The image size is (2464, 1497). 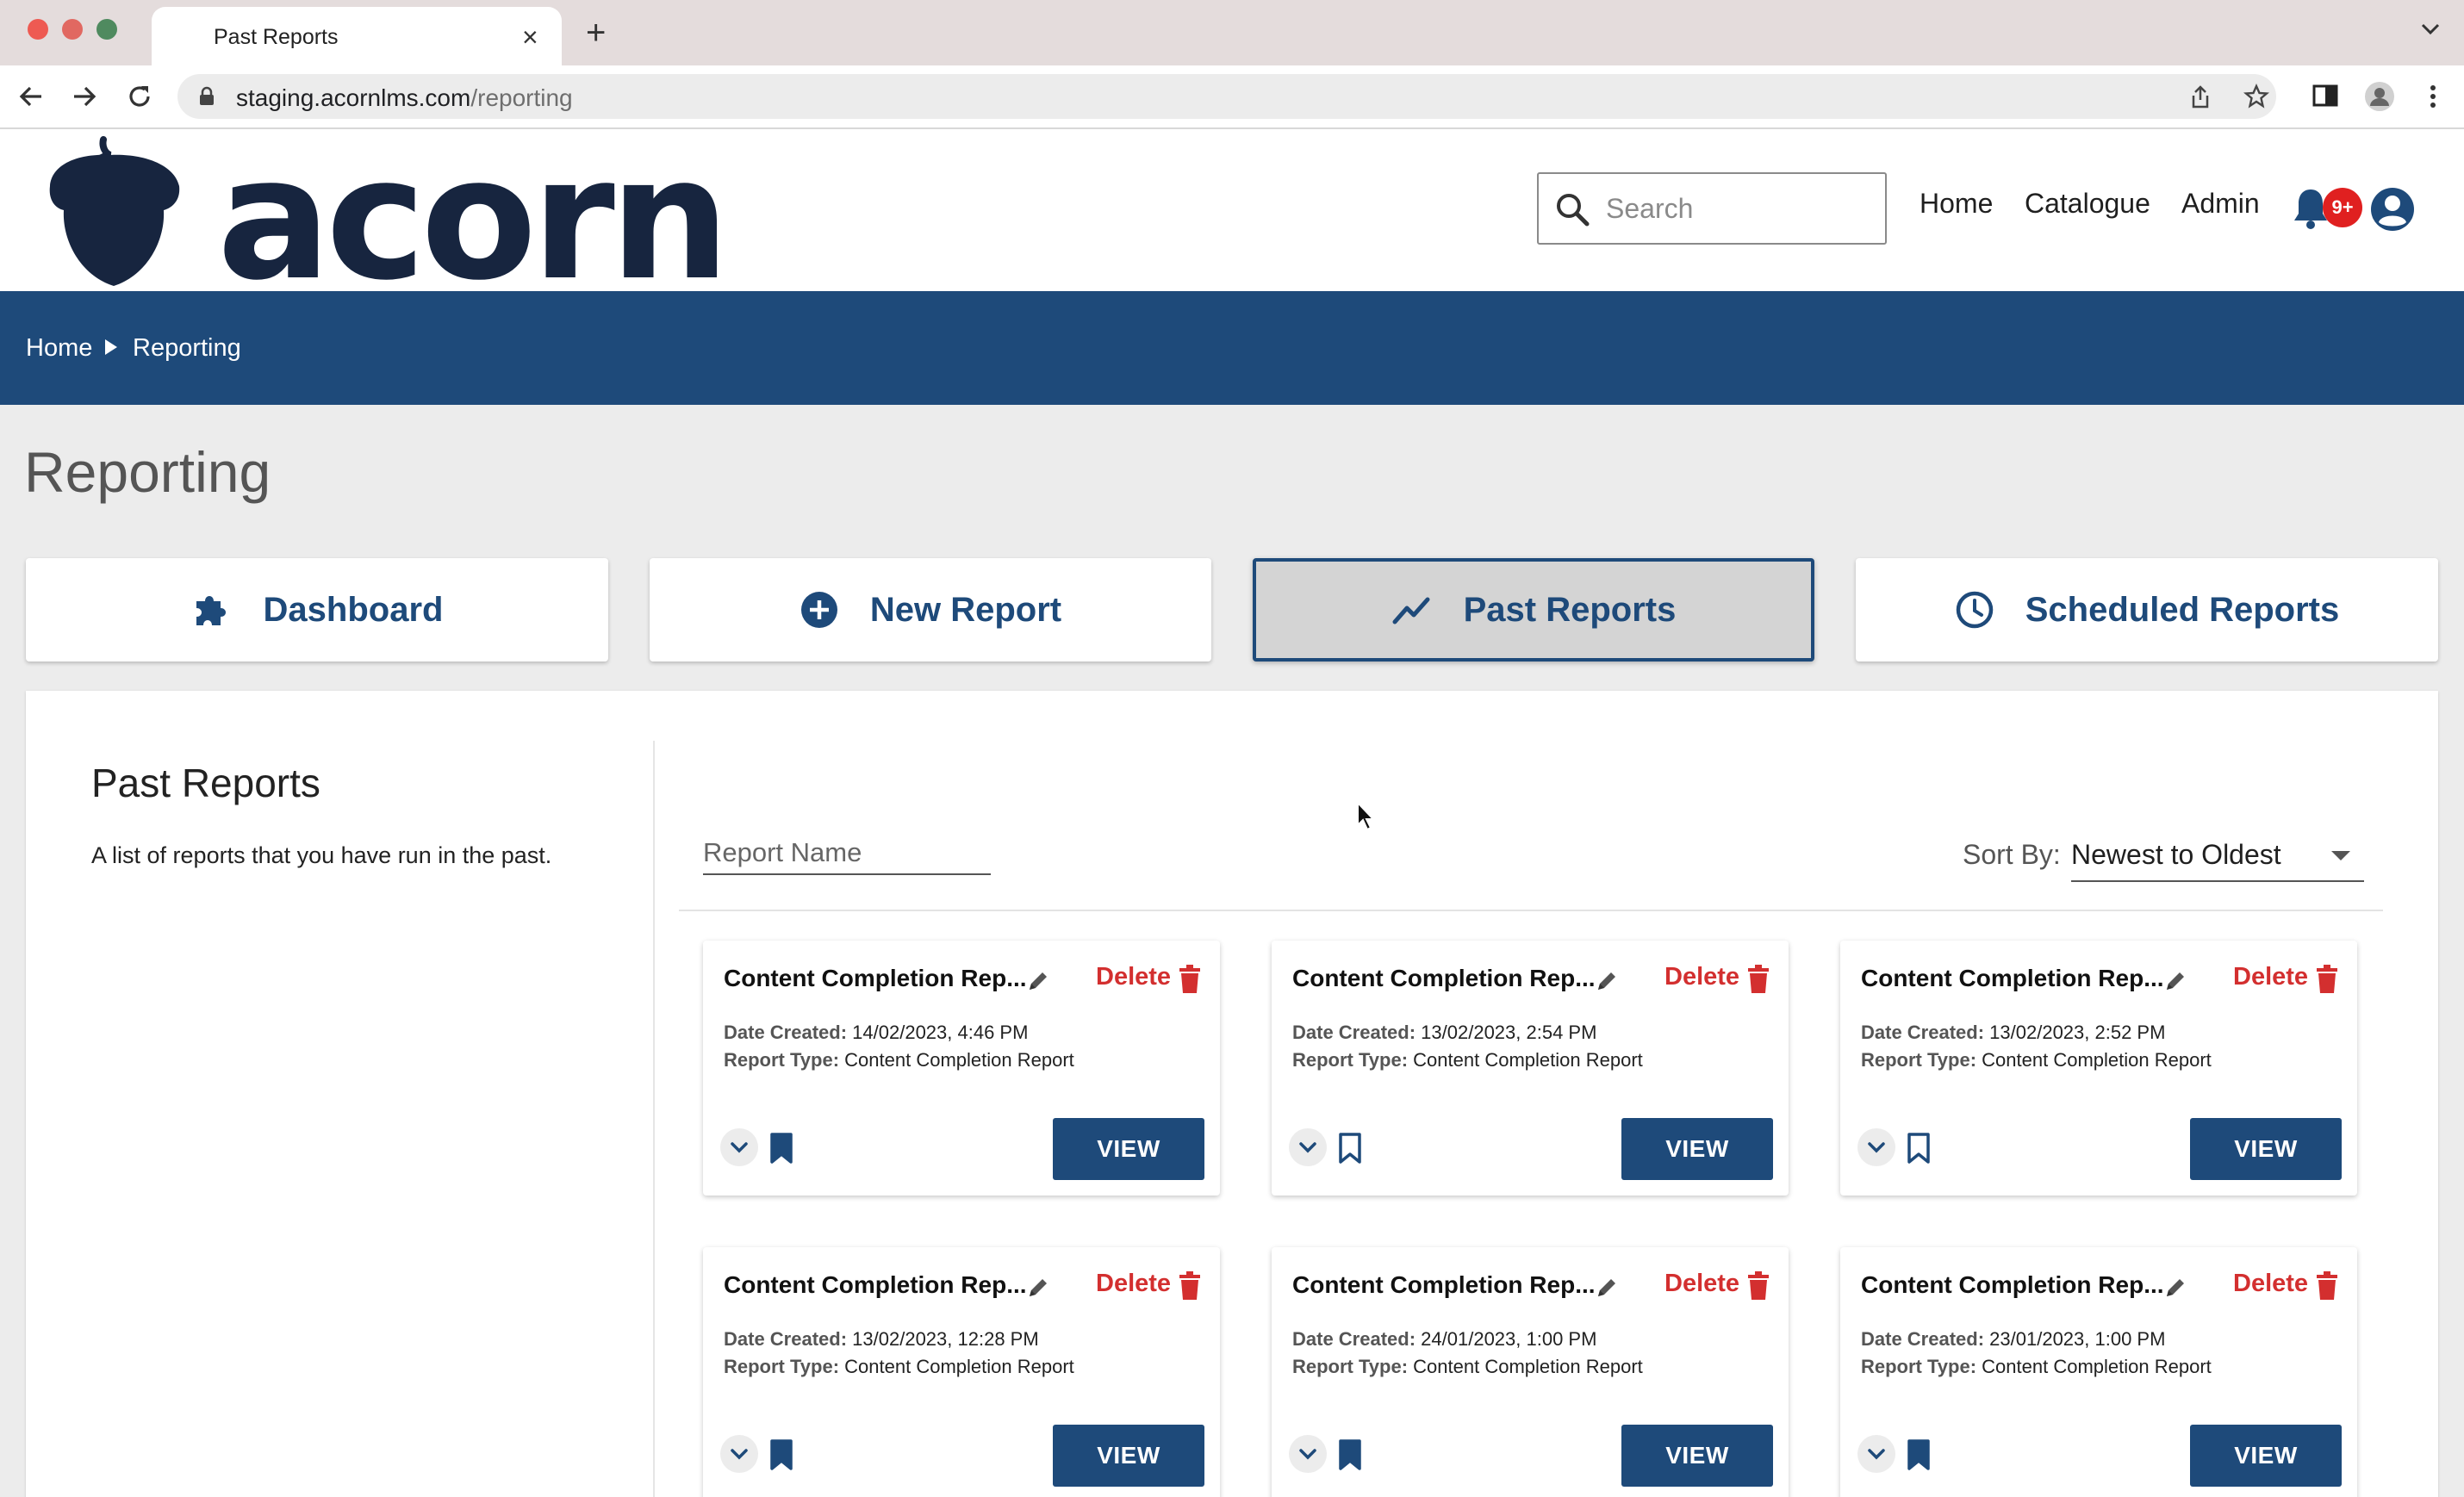 I want to click on url-text: staging.acornlms.com/reporting, so click(x=405, y=97).